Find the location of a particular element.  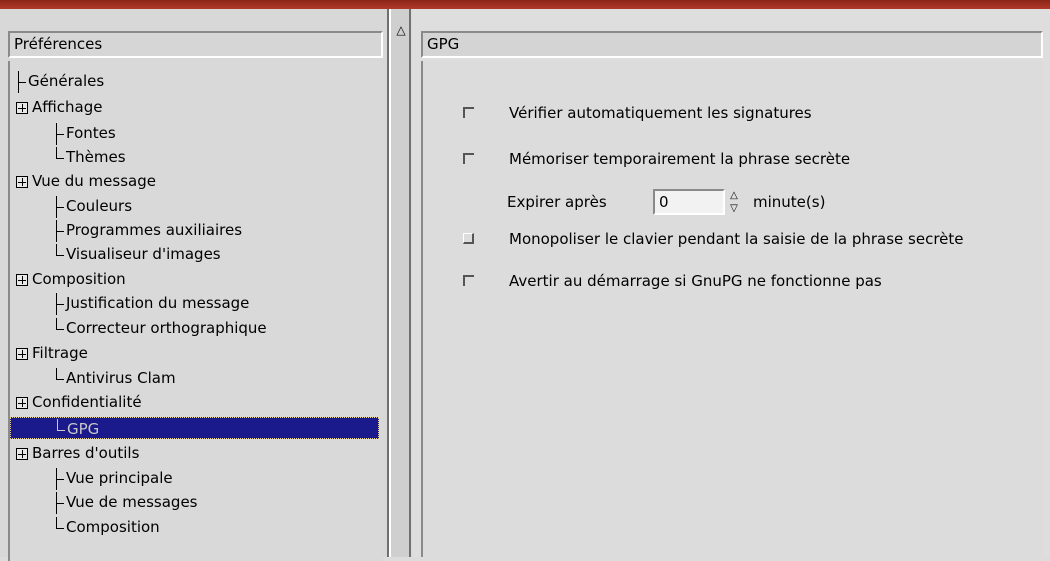

tree-item-barres-outils: Barres d'outils is located at coordinates (77, 453).